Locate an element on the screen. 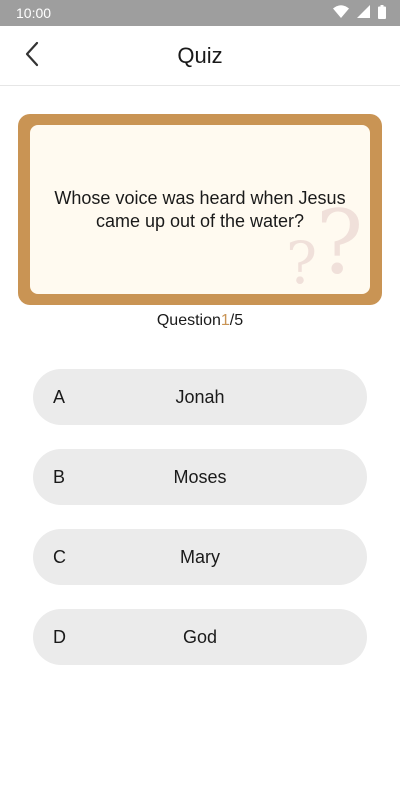 Image resolution: width=400 pixels, height=800 pixels. option-text: Moses is located at coordinates (200, 476).